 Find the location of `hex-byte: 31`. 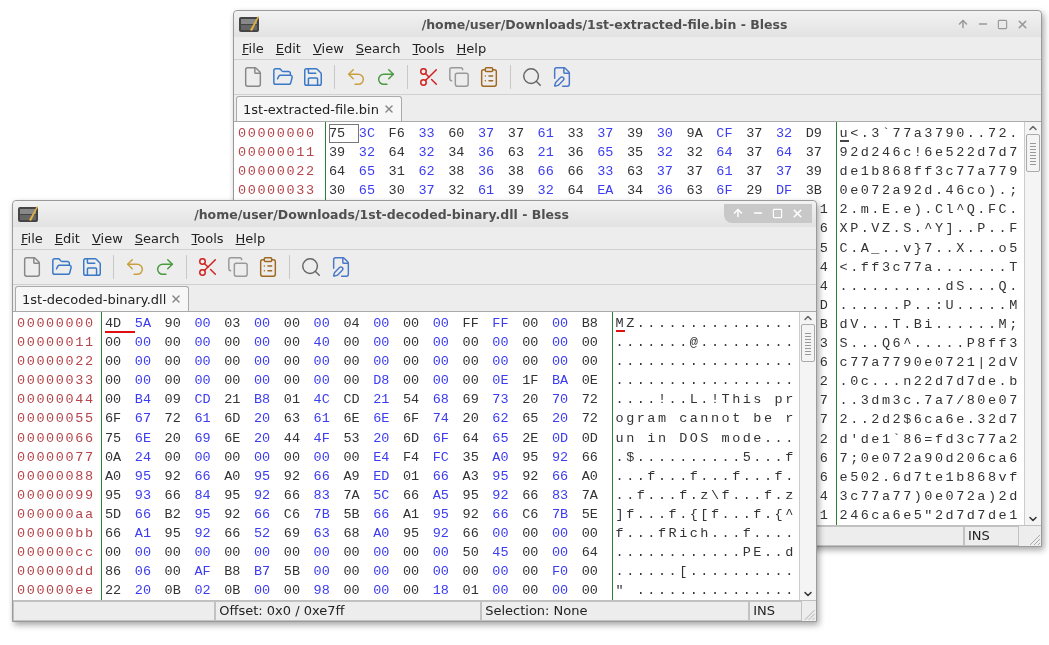

hex-byte: 31 is located at coordinates (397, 172).